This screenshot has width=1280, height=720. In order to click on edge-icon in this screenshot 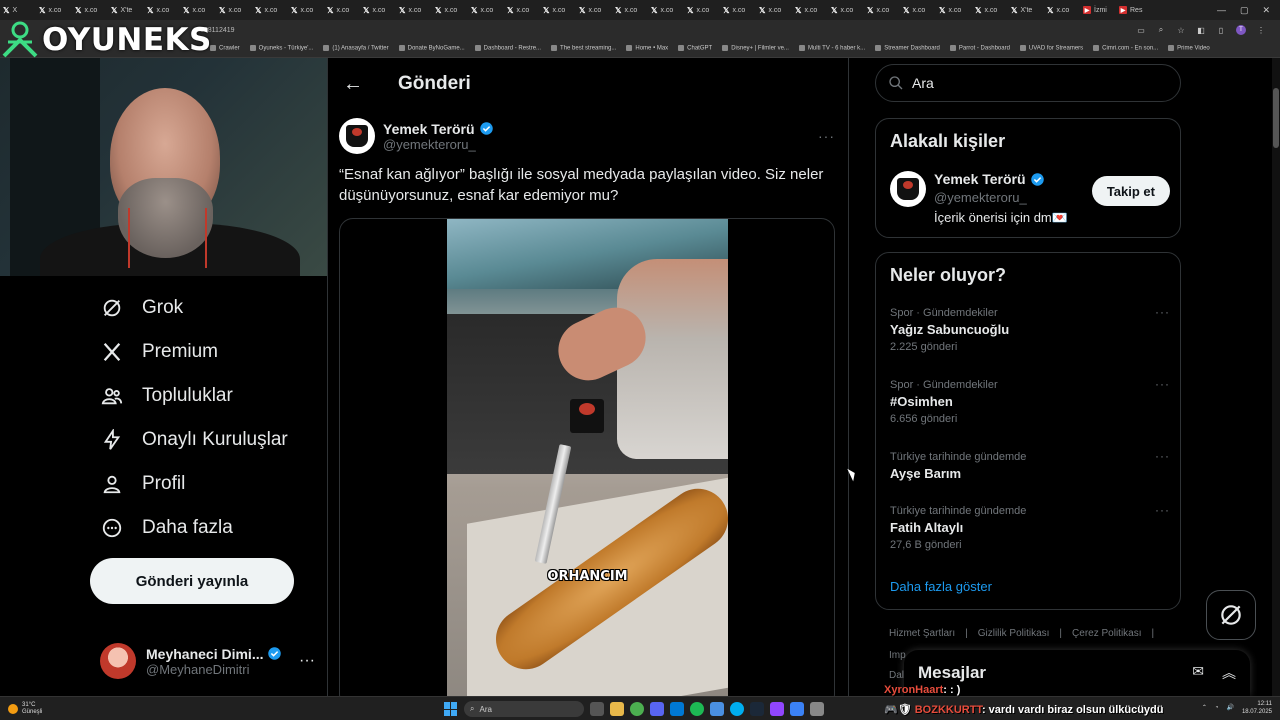, I will do `click(677, 709)`.